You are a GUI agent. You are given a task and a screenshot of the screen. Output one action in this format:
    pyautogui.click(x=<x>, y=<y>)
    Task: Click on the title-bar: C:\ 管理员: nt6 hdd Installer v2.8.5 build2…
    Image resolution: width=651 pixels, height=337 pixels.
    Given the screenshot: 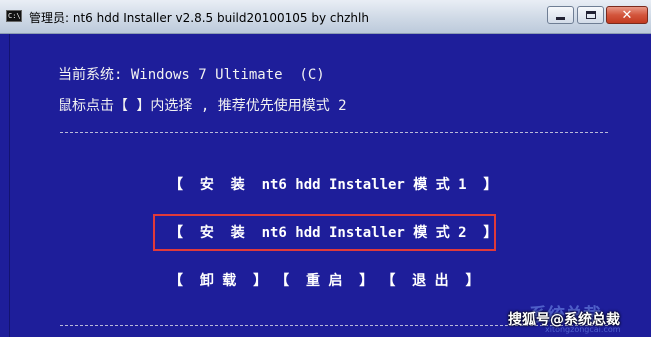 What is the action you would take?
    pyautogui.click(x=325, y=17)
    